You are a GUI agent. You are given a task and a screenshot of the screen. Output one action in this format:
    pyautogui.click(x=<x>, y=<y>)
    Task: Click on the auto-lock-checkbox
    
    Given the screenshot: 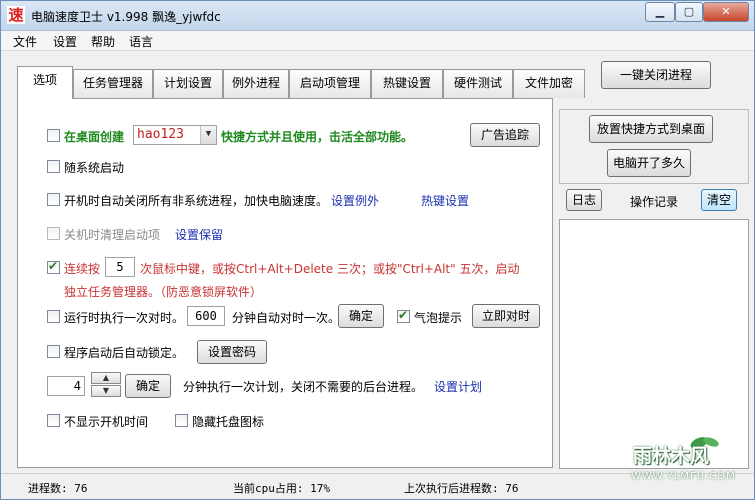 What is the action you would take?
    pyautogui.click(x=53, y=351)
    